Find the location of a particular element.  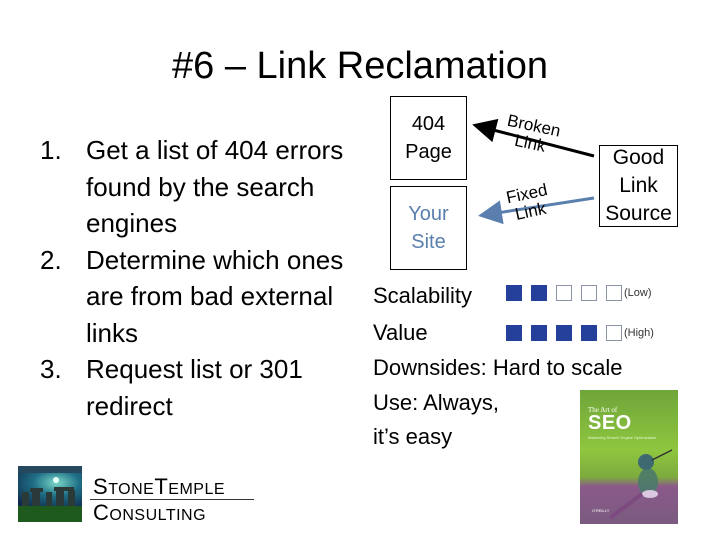

use-text-line2: it’s easy is located at coordinates (413, 436).